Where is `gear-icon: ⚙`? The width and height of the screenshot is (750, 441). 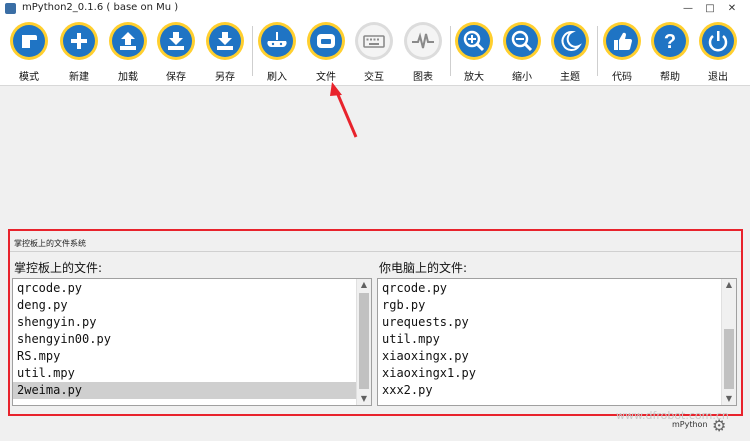 gear-icon: ⚙ is located at coordinates (719, 425).